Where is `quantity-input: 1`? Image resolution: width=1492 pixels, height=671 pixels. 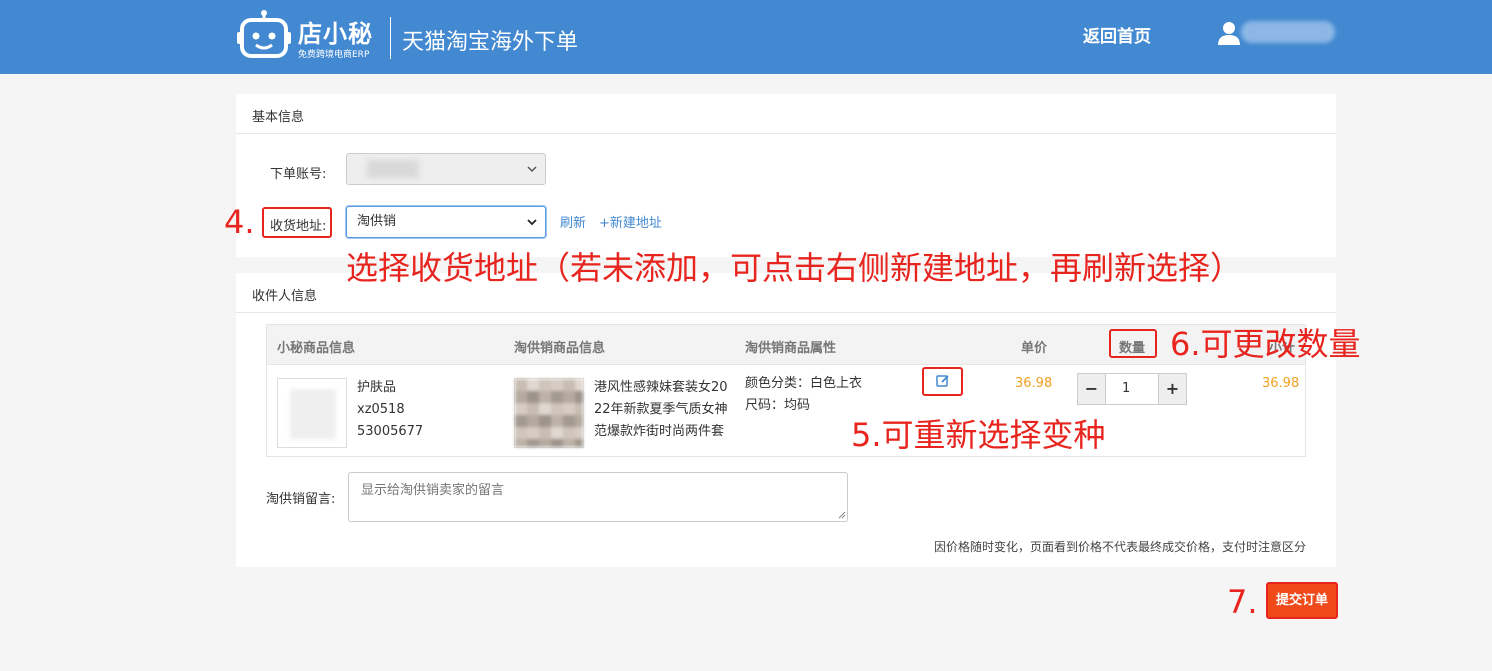
quantity-input: 1 is located at coordinates (1132, 389).